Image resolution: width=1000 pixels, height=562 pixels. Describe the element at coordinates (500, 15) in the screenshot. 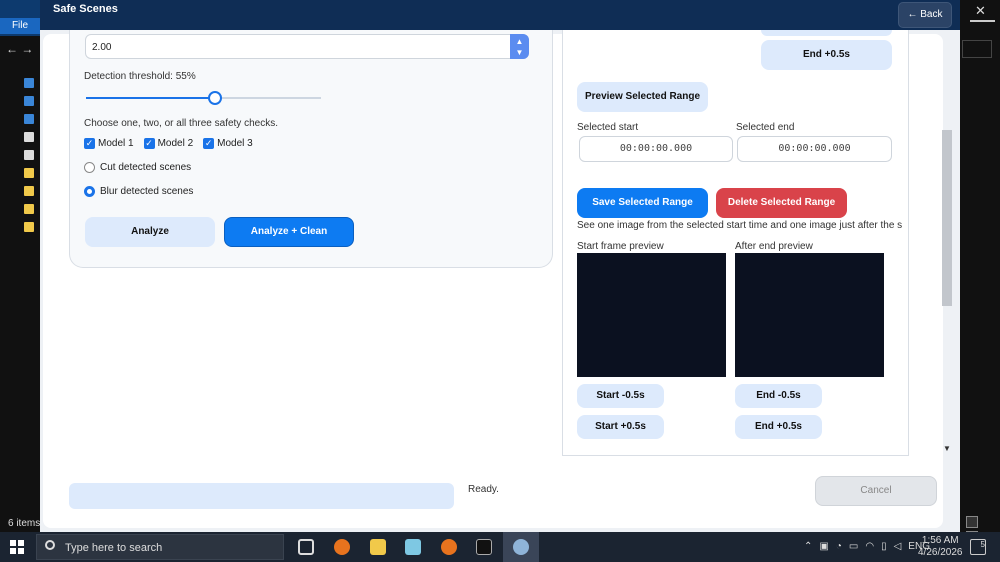

I see `app-titlebar: Safe Scenes ← Back` at that location.